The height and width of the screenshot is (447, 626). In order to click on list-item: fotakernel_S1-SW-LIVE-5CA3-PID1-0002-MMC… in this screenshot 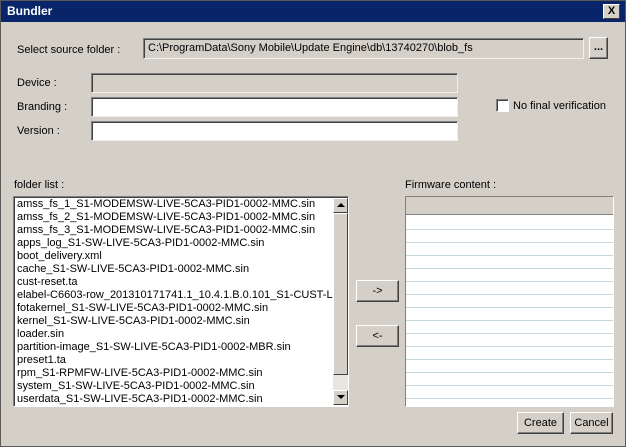, I will do `click(182, 308)`.